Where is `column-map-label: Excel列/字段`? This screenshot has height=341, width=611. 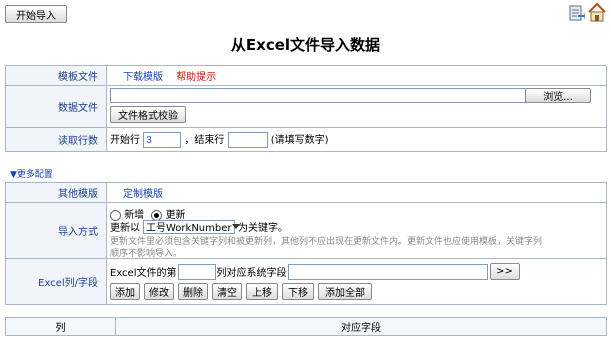 column-map-label: Excel列/字段 is located at coordinates (56, 281).